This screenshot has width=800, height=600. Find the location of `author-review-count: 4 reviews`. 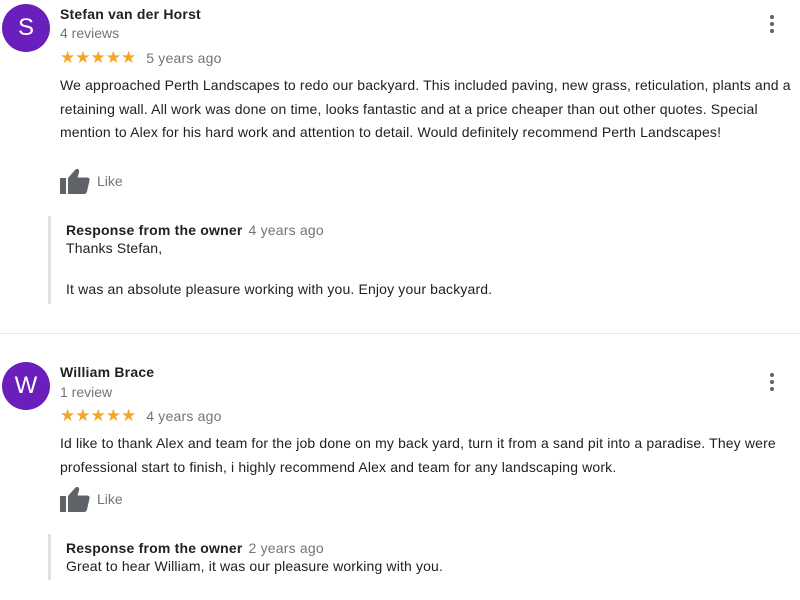

author-review-count: 4 reviews is located at coordinates (90, 33).